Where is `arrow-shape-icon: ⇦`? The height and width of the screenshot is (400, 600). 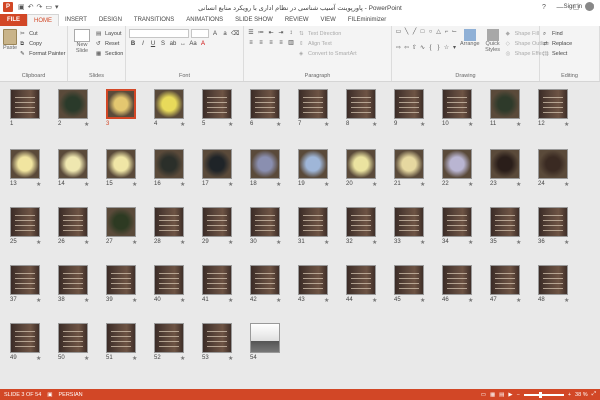
arrow-shape-icon: ⇦ is located at coordinates (406, 48).